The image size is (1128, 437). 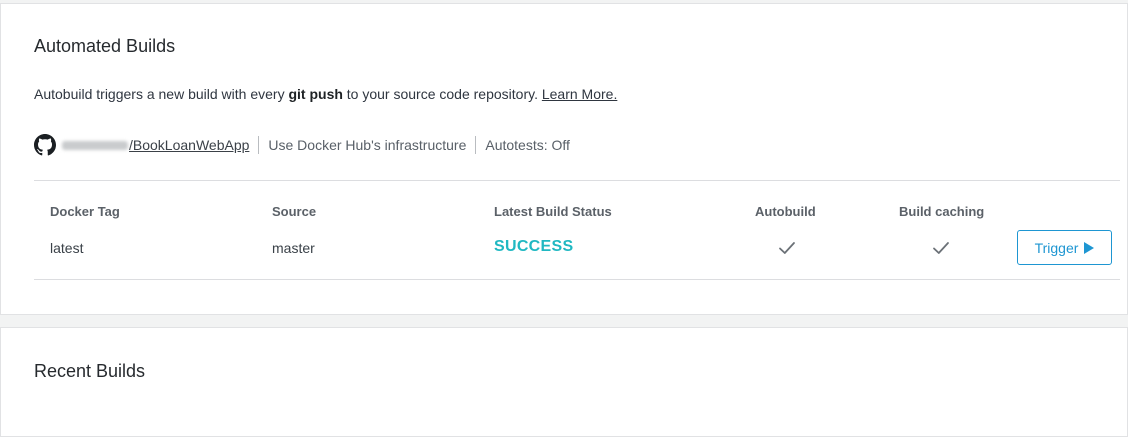 I want to click on github-icon, so click(x=45, y=145).